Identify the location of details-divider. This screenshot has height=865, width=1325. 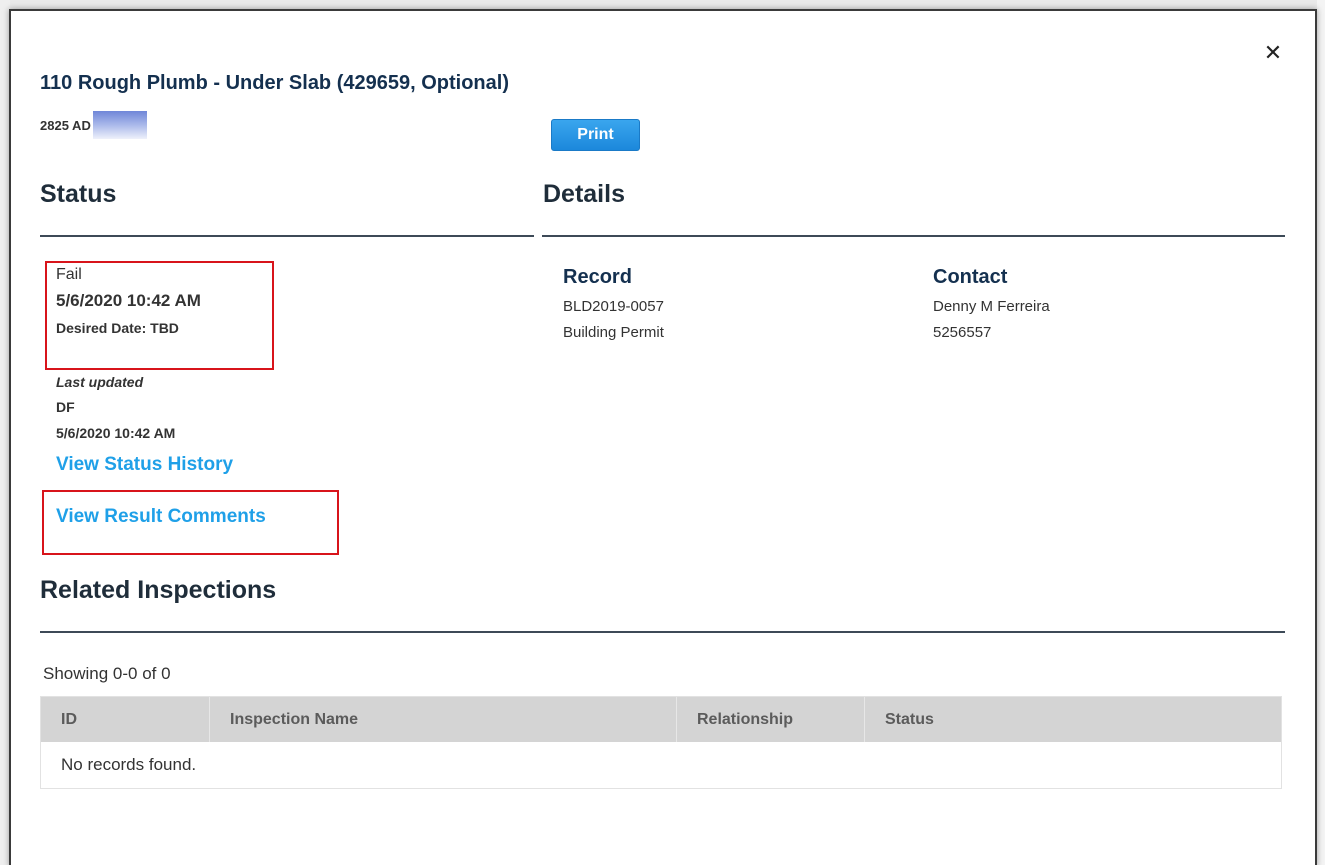
(913, 236).